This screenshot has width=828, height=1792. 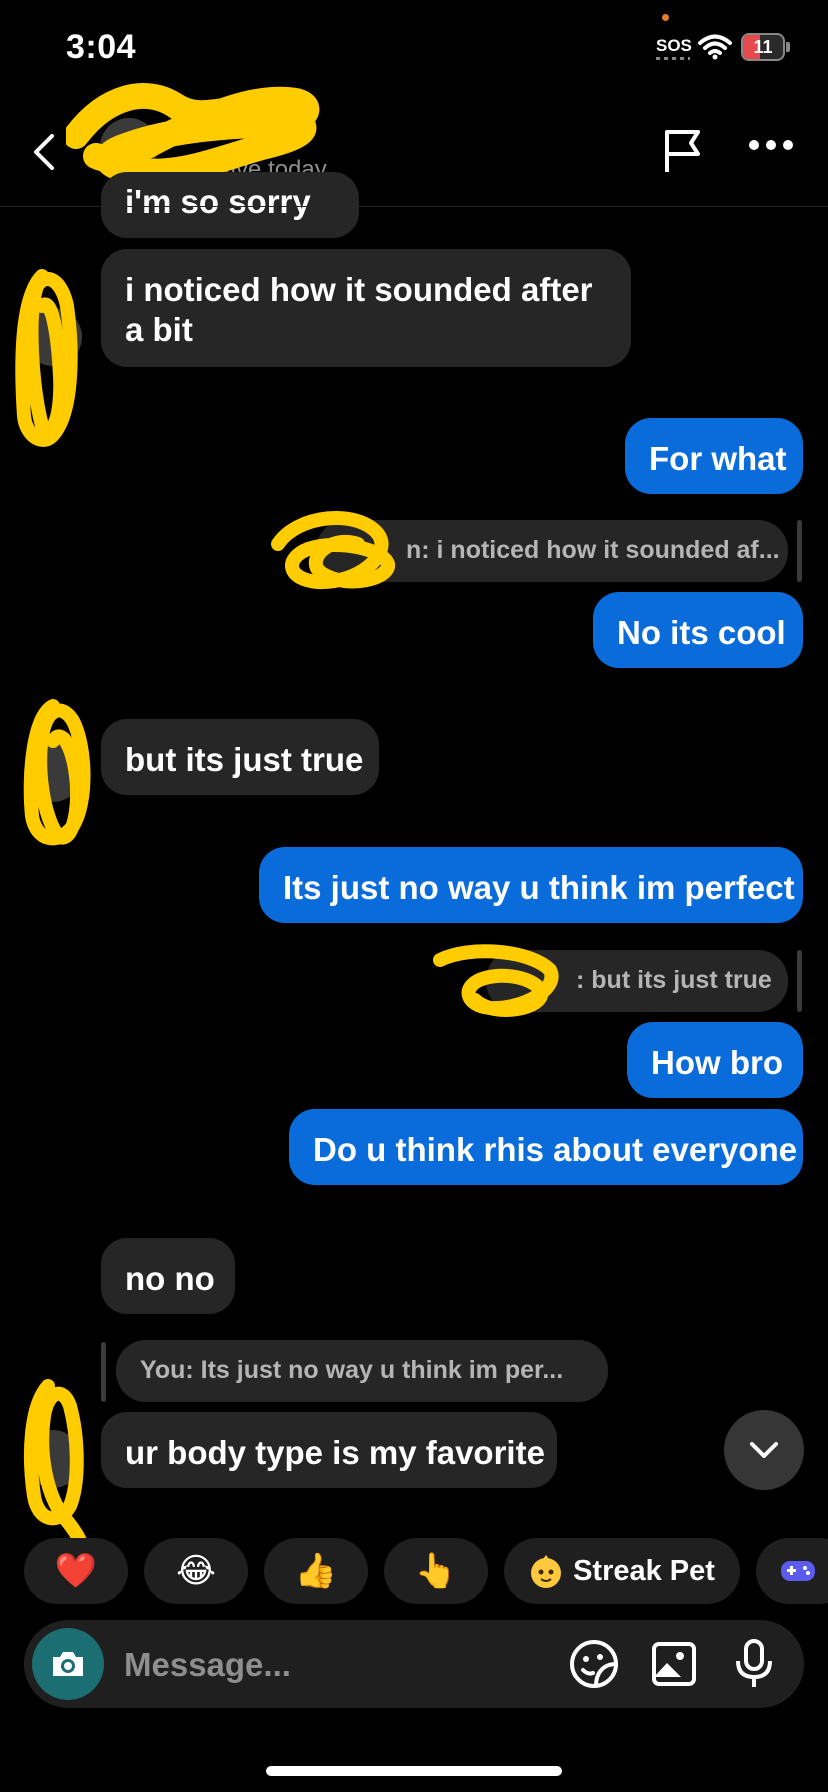 I want to click on outgoing-message: Do u think rhis about everyone, so click(x=546, y=1147).